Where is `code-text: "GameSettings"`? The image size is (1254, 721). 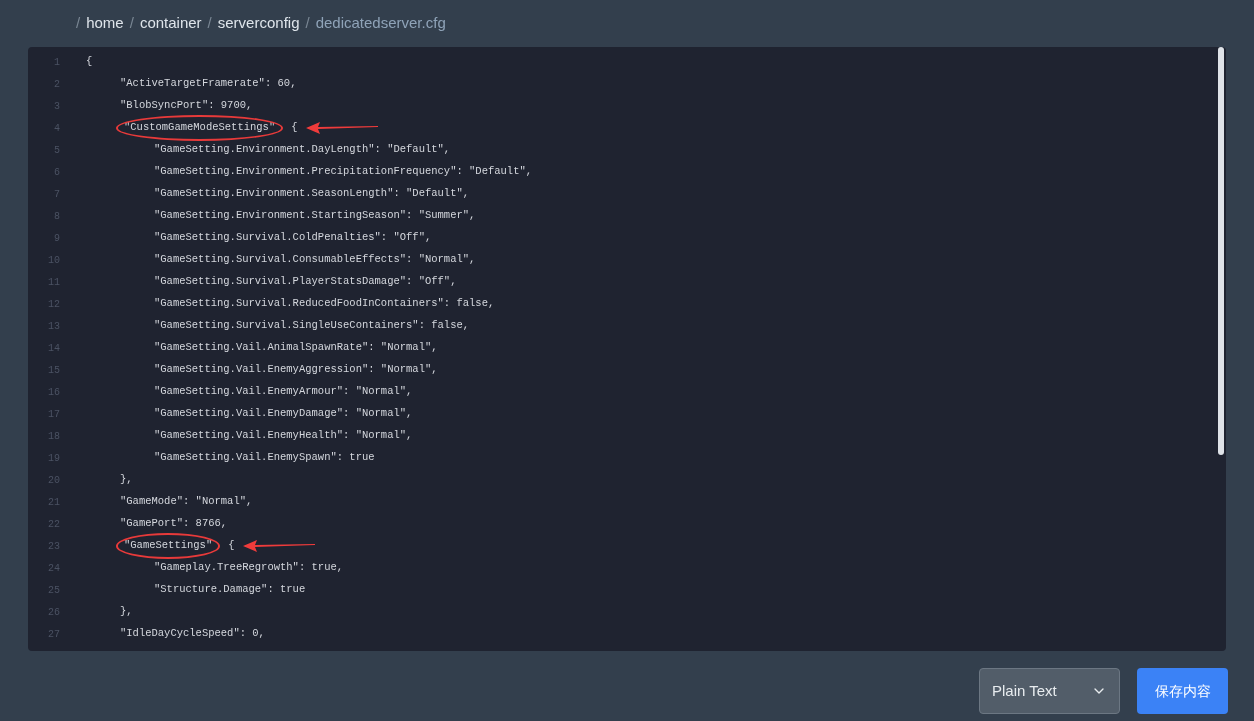
code-text: "GameSettings" is located at coordinates (168, 545).